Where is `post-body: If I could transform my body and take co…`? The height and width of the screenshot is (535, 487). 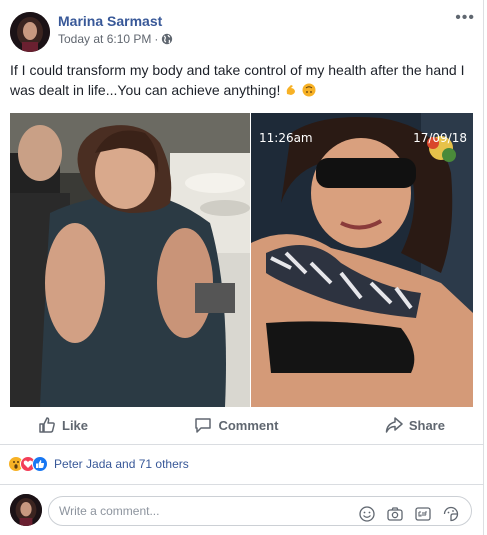
post-body: If I could transform my body and take co… is located at coordinates (237, 80).